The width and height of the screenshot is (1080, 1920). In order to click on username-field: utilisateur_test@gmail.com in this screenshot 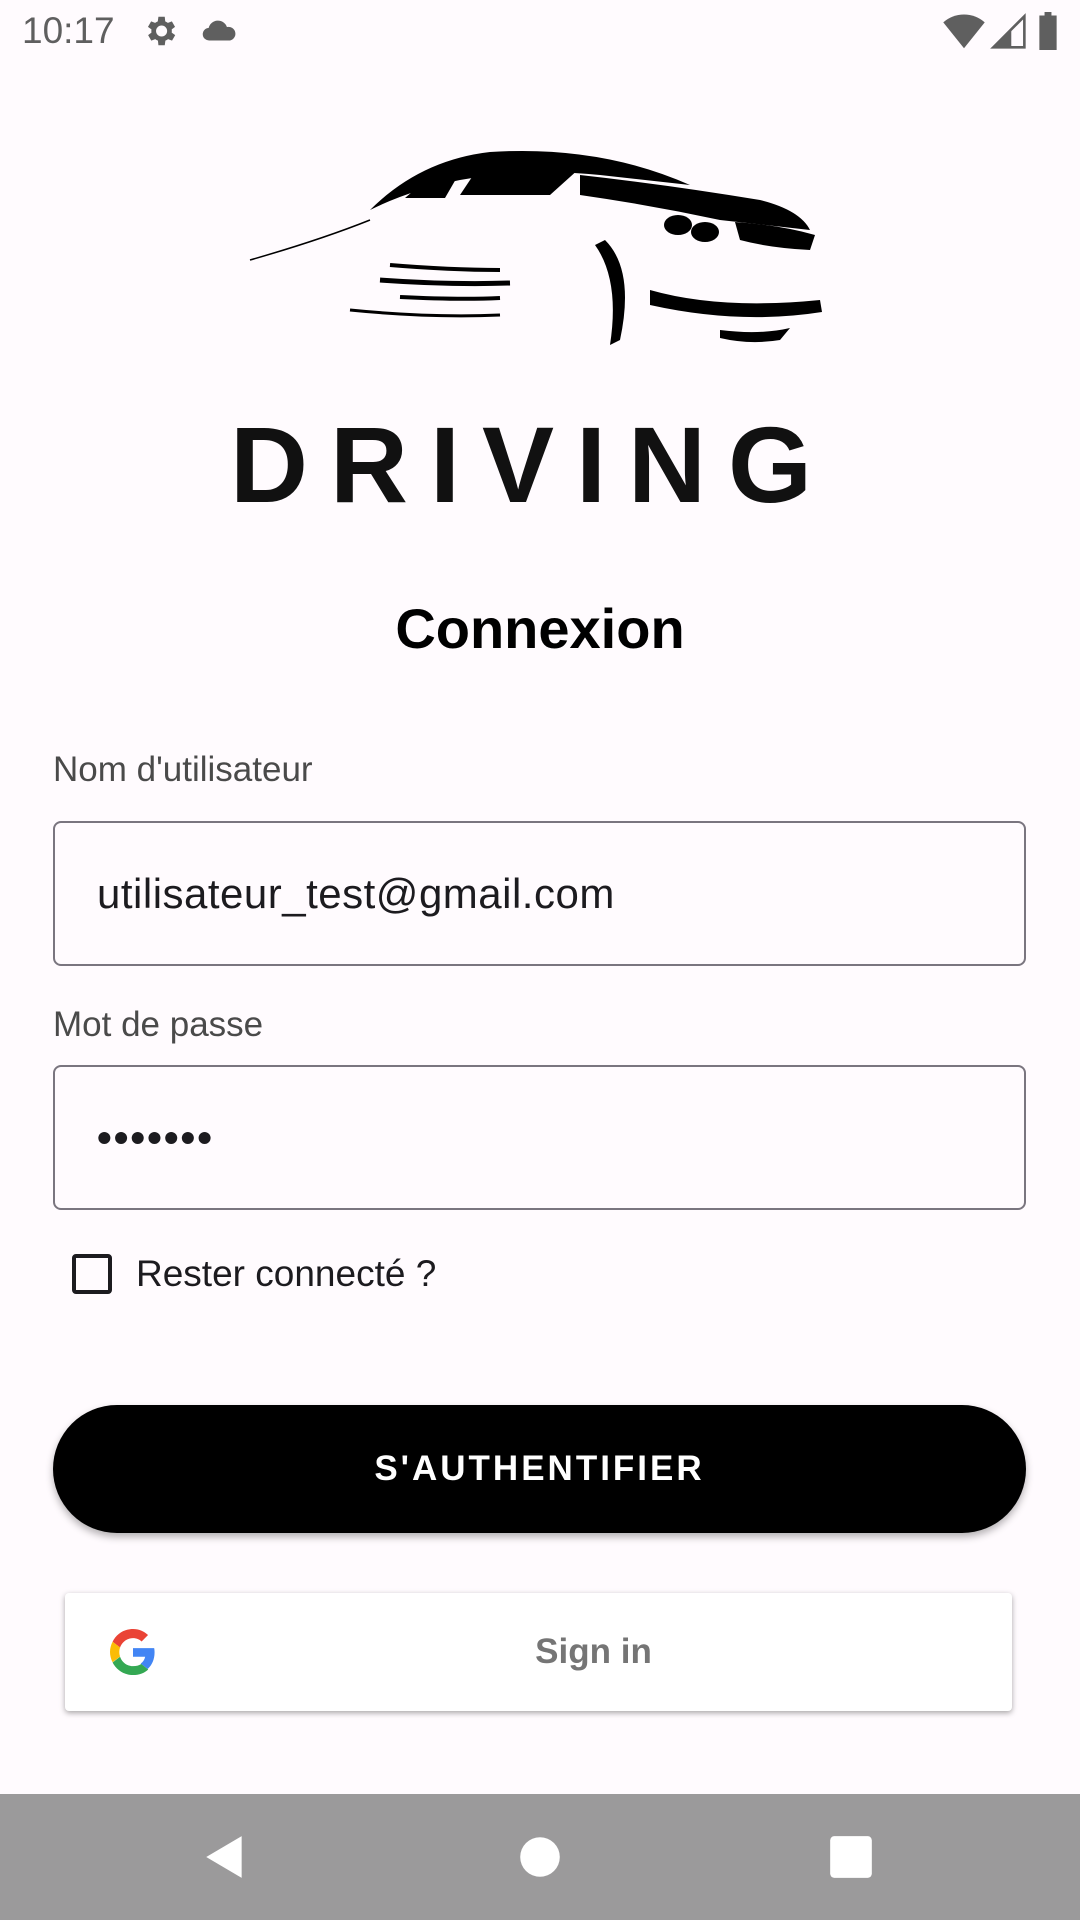, I will do `click(539, 893)`.